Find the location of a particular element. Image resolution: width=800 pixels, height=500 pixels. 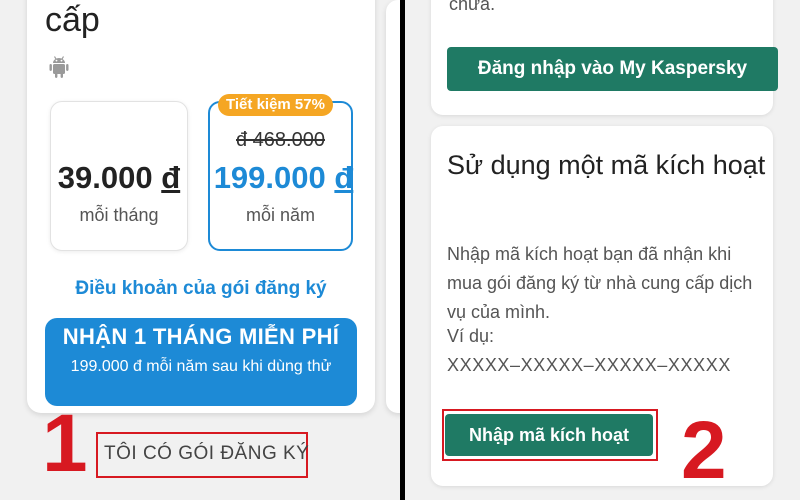

savings-badge: Tiết kiệm 57% is located at coordinates (275, 105).